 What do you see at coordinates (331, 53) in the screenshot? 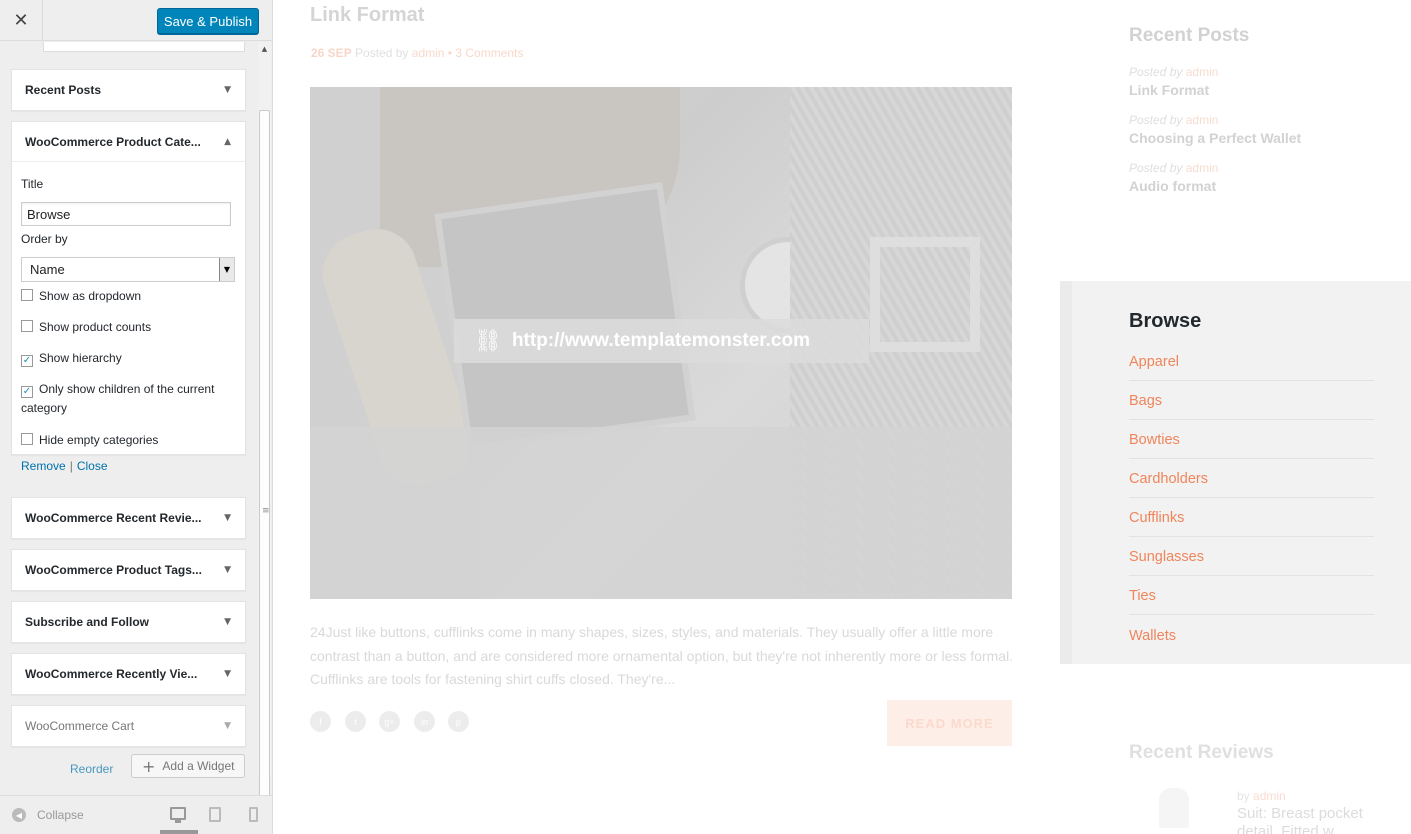
I see `post-date: 26 SEP` at bounding box center [331, 53].